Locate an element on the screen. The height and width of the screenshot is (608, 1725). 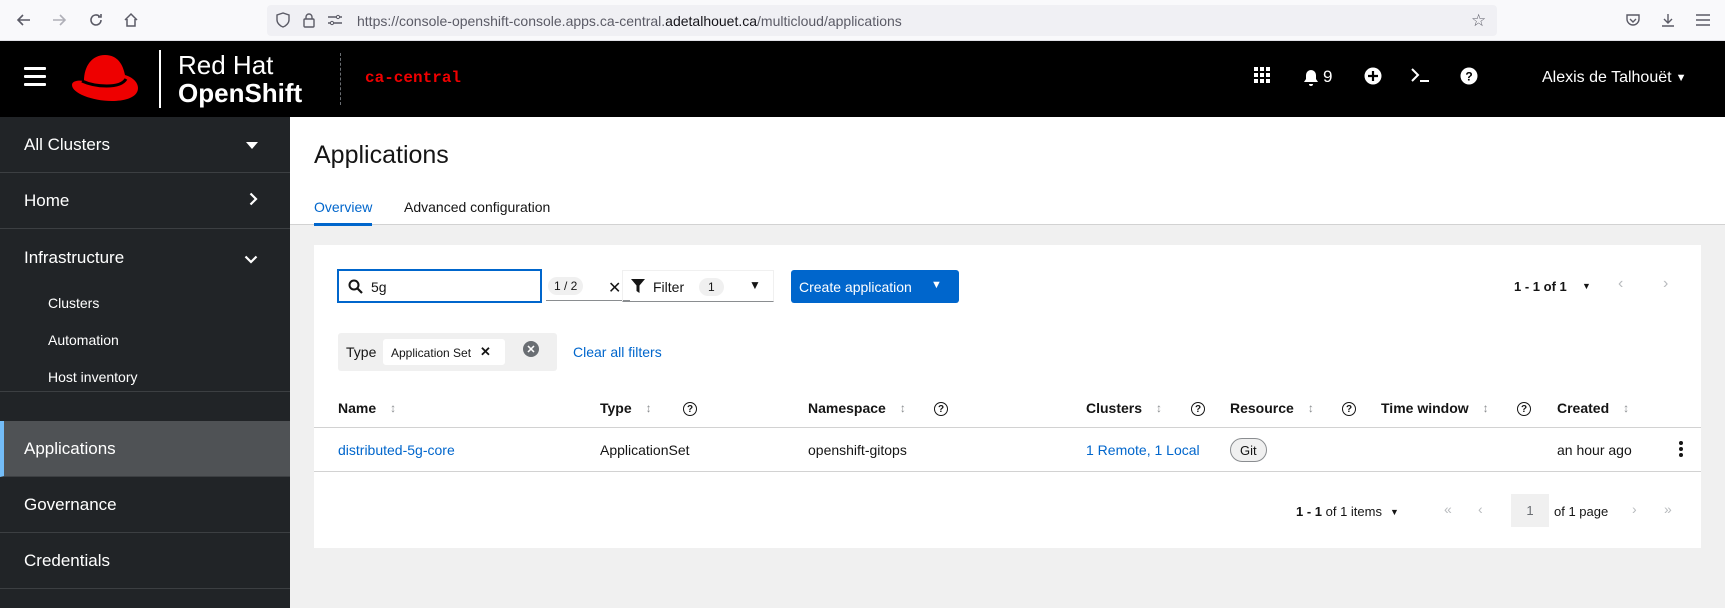
column-label: Namespace is located at coordinates (847, 408).